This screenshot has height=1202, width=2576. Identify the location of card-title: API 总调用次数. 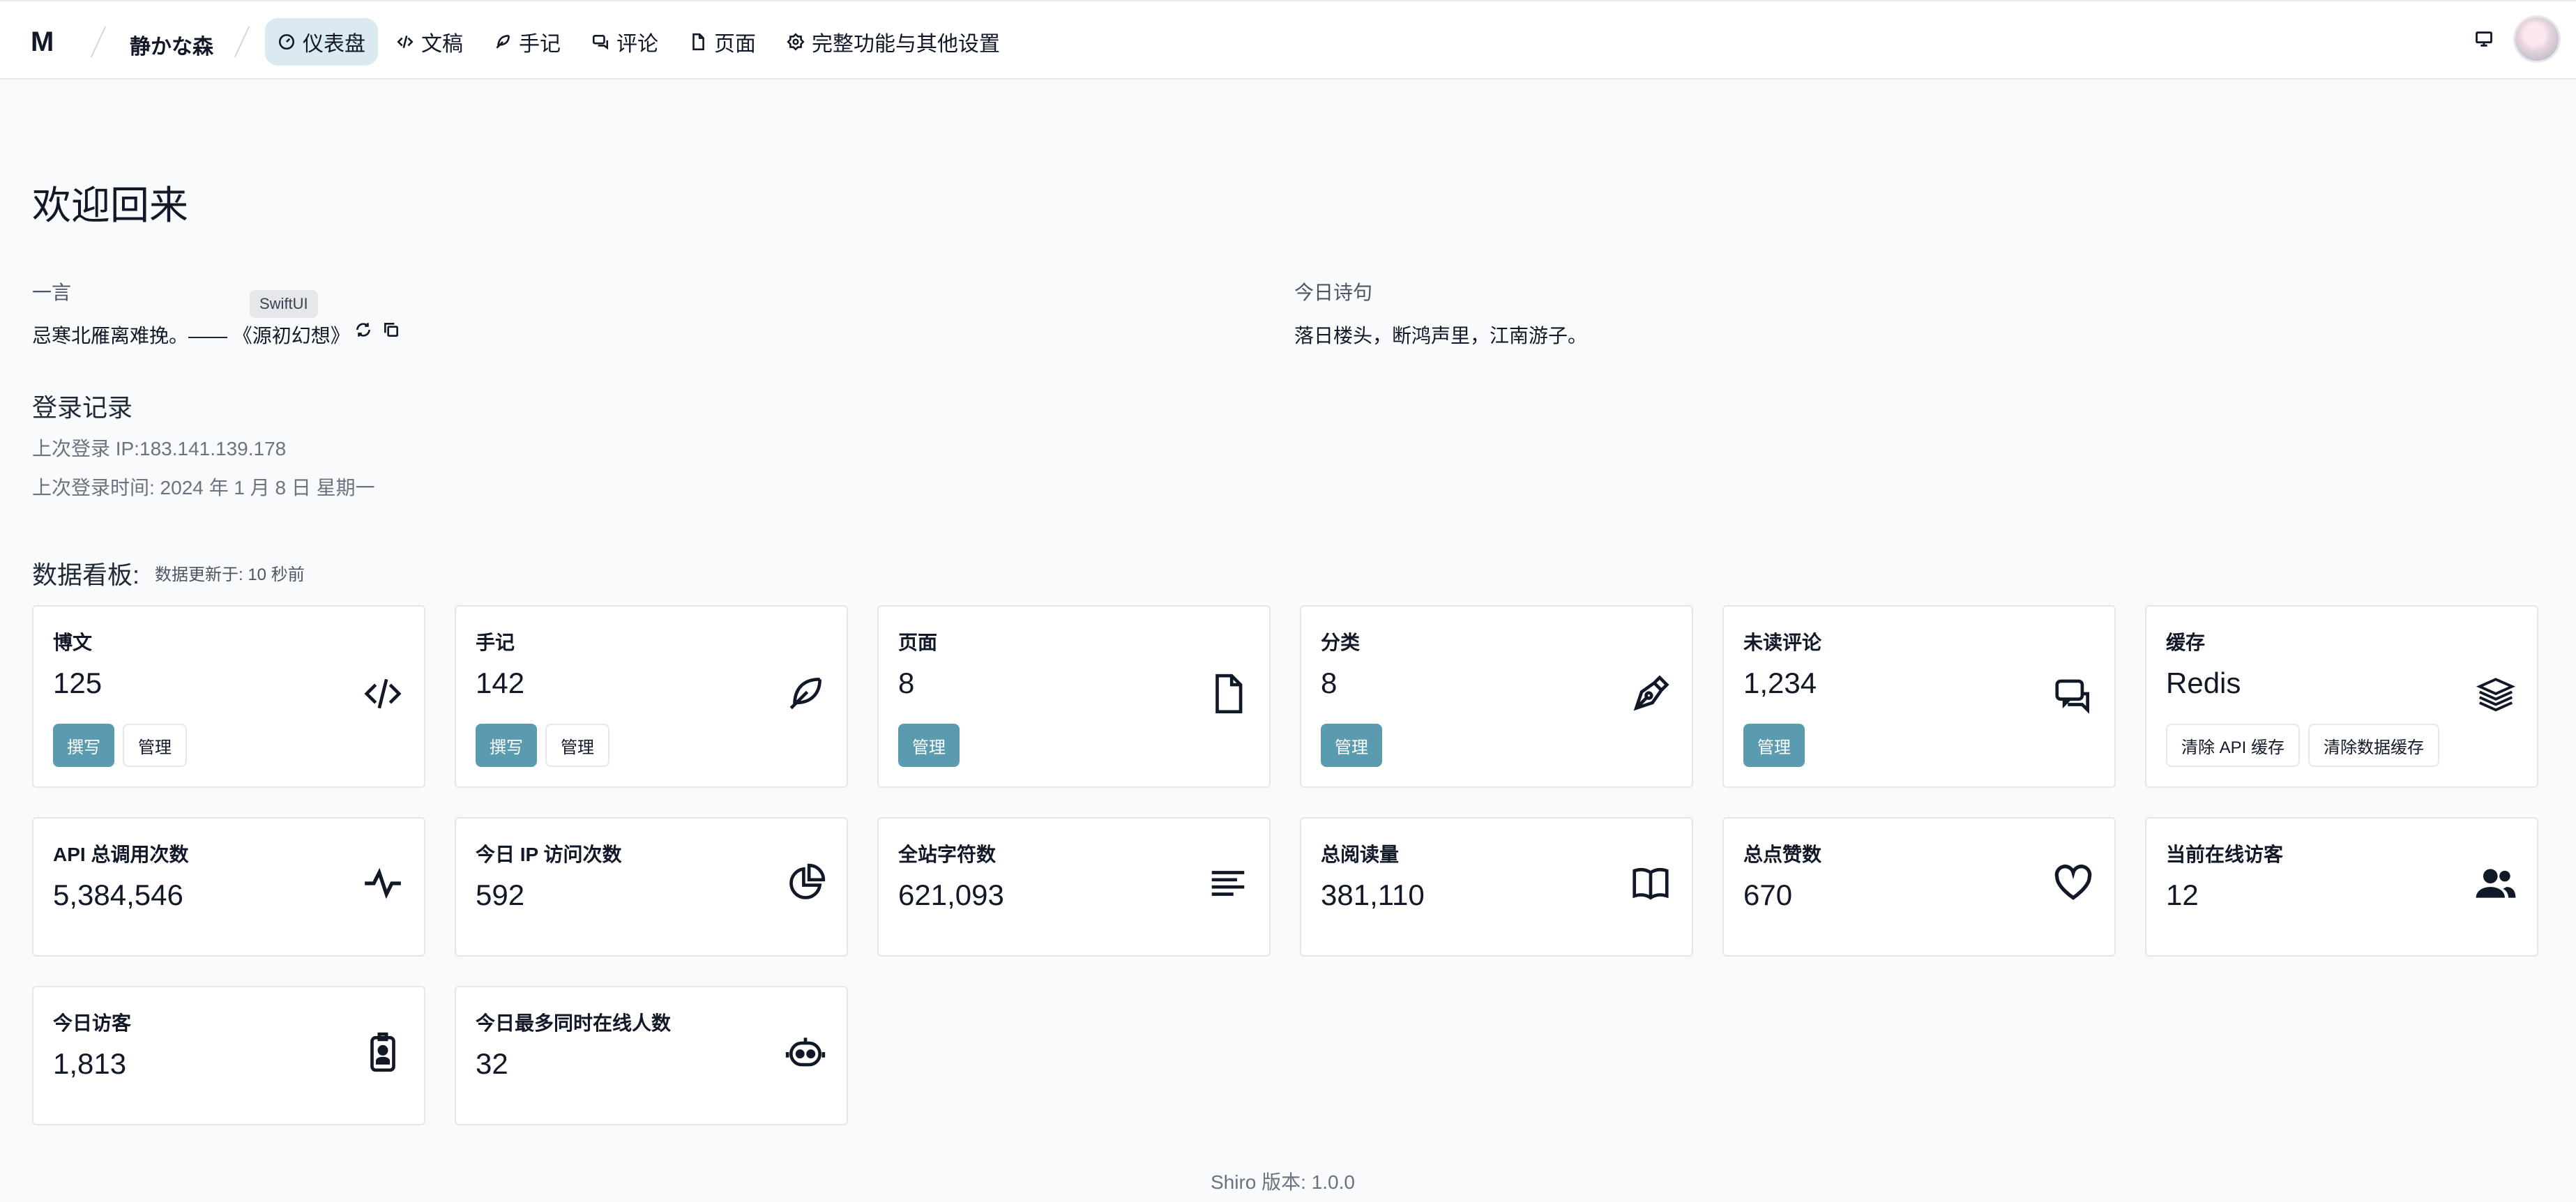
(121, 854).